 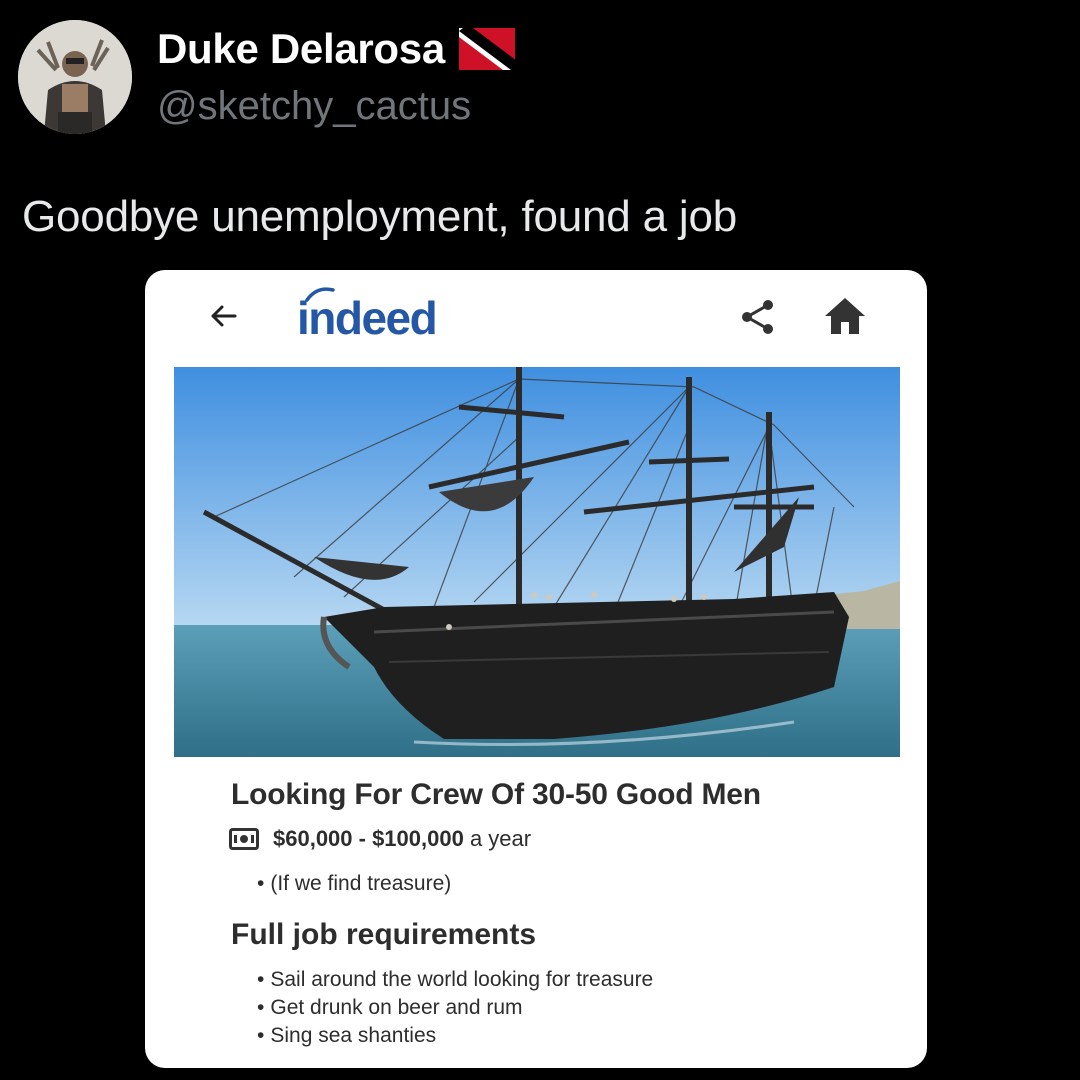 I want to click on avatar, so click(x=75, y=77).